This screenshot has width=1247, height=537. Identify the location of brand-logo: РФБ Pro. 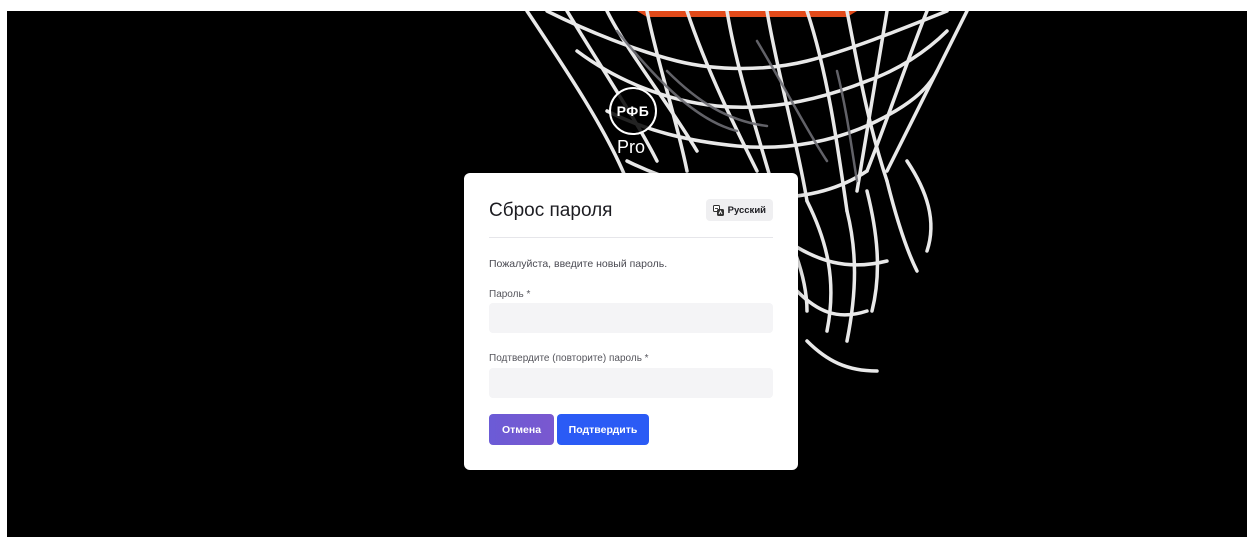
(637, 127).